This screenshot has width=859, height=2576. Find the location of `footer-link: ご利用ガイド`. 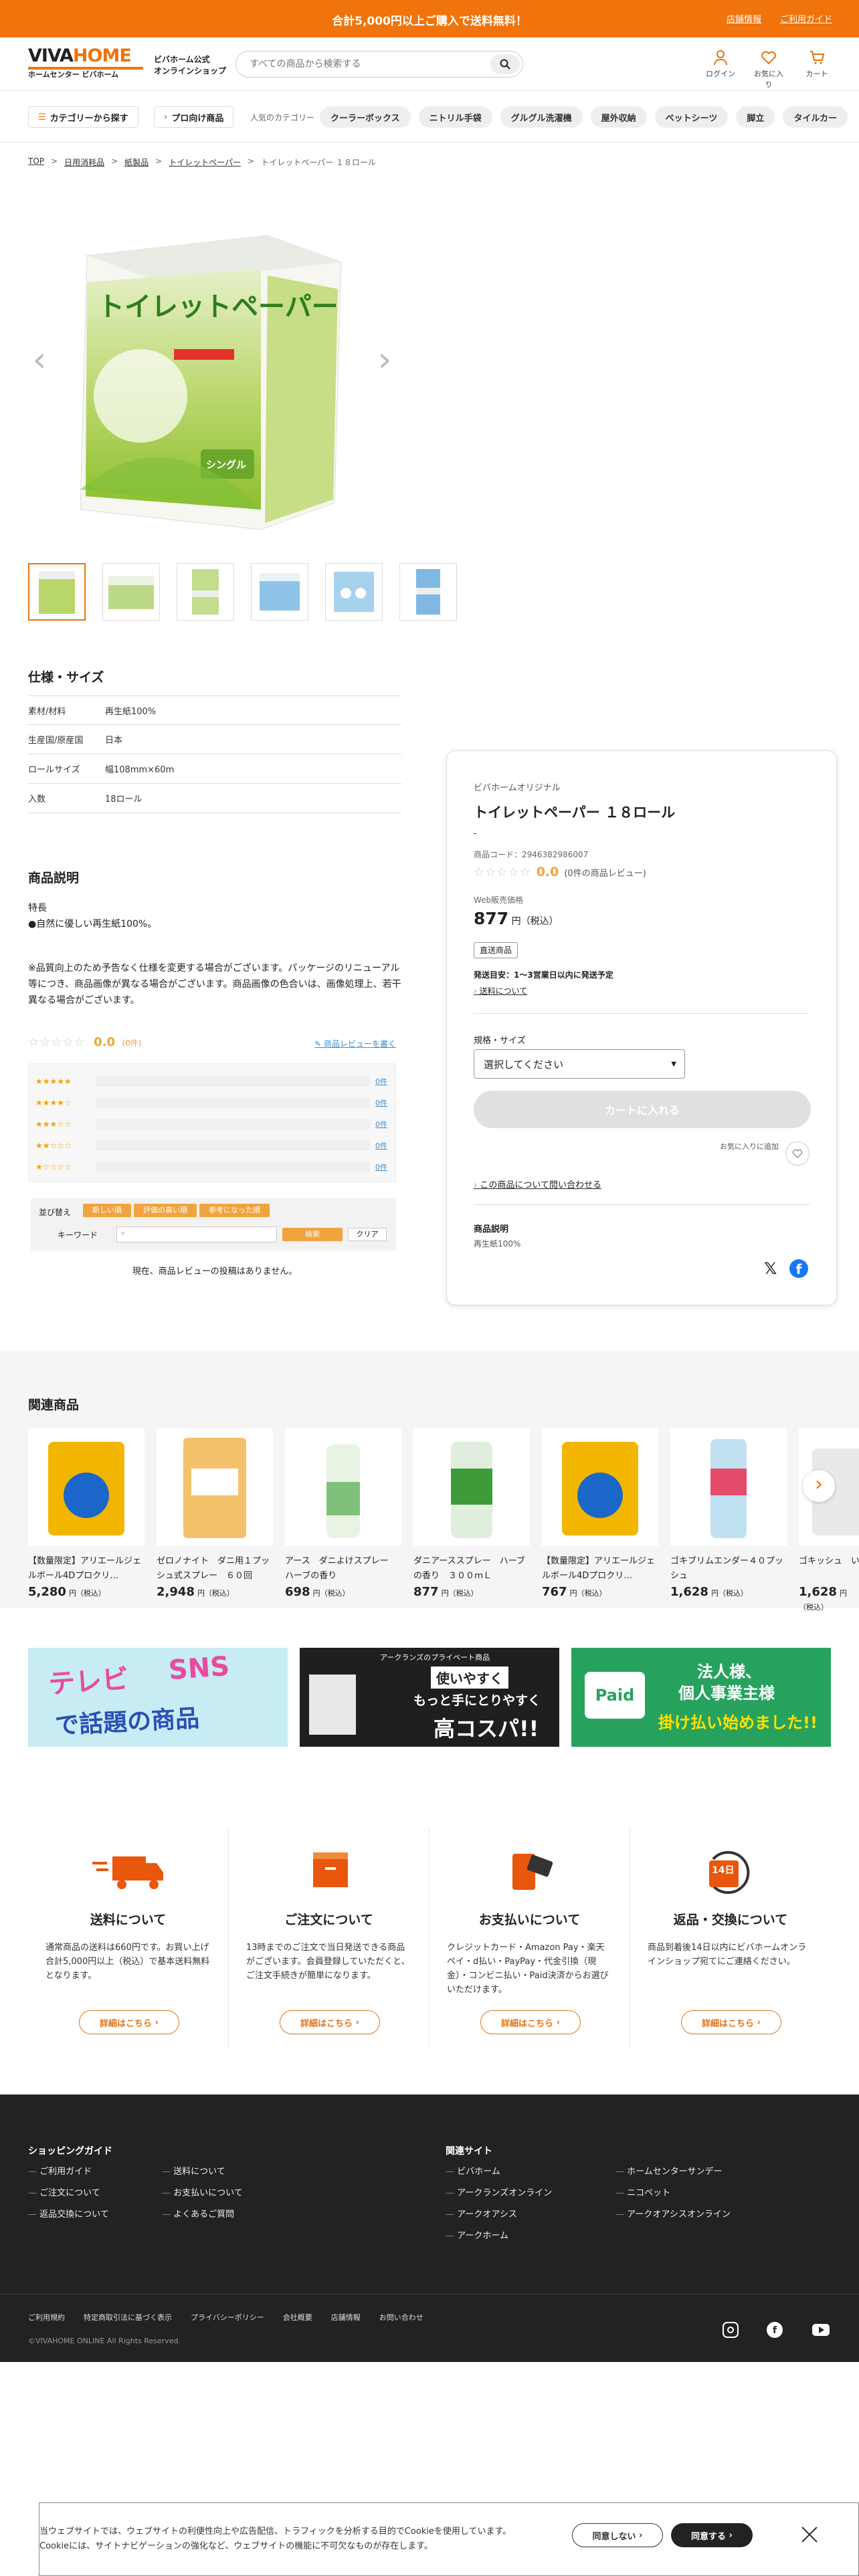

footer-link: ご利用ガイド is located at coordinates (60, 2172).